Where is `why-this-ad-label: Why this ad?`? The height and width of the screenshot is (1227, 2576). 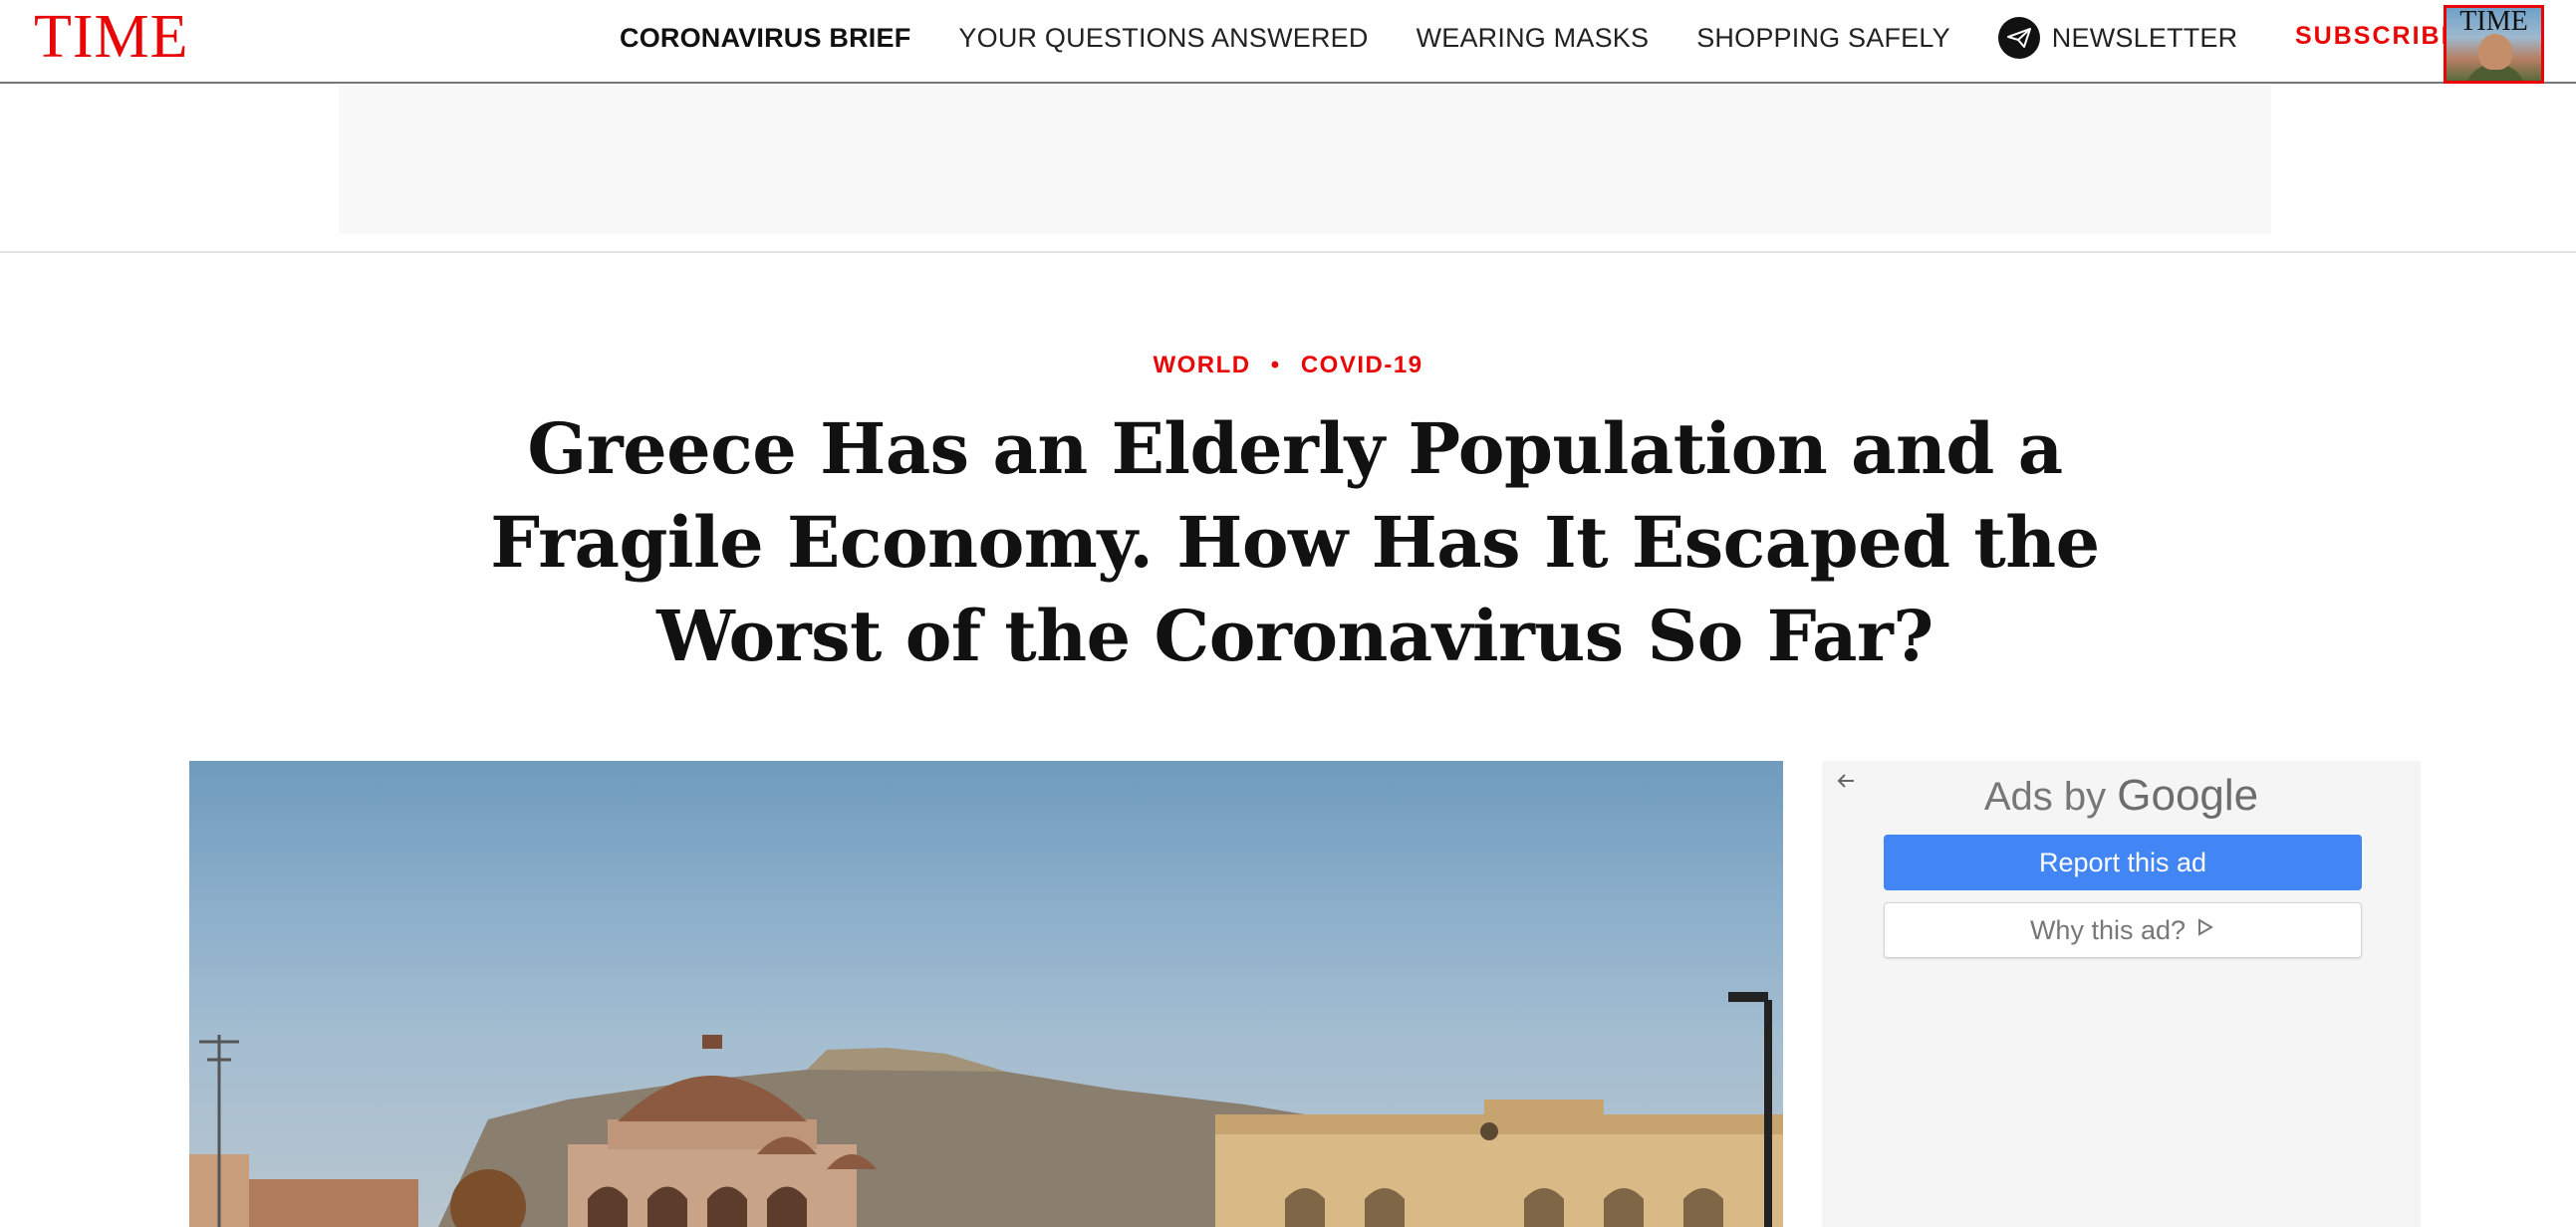
why-this-ad-label: Why this ad? is located at coordinates (2108, 929).